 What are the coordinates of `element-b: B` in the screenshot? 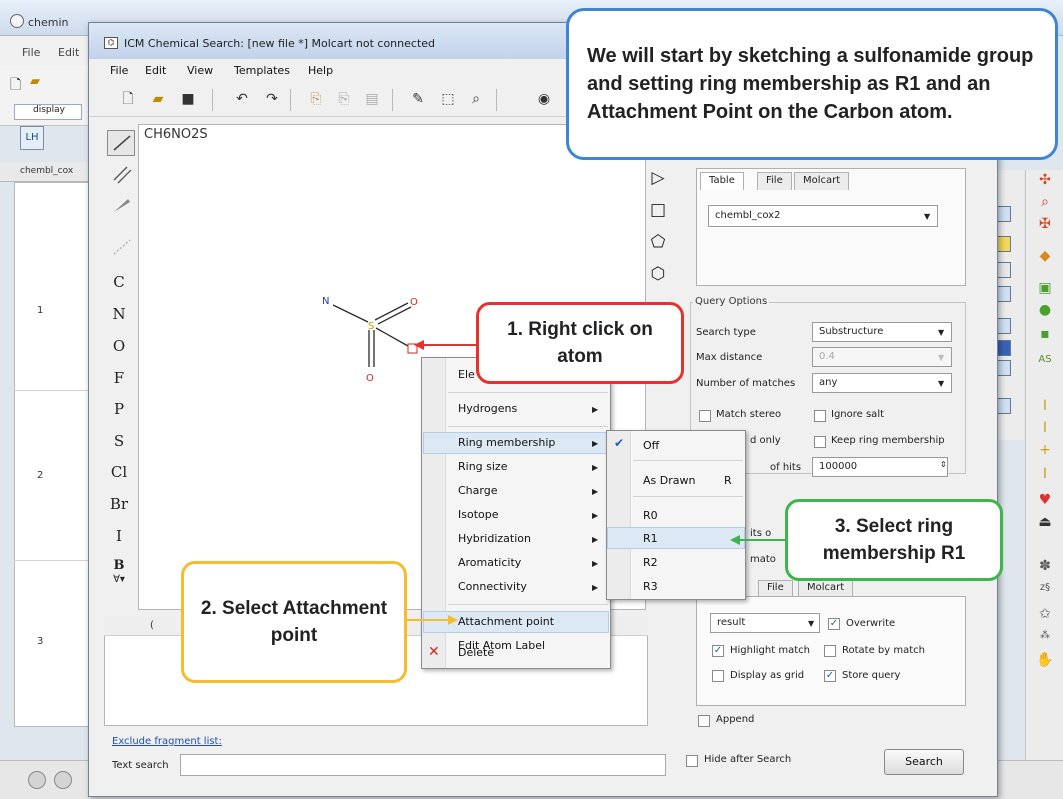 It's located at (119, 565).